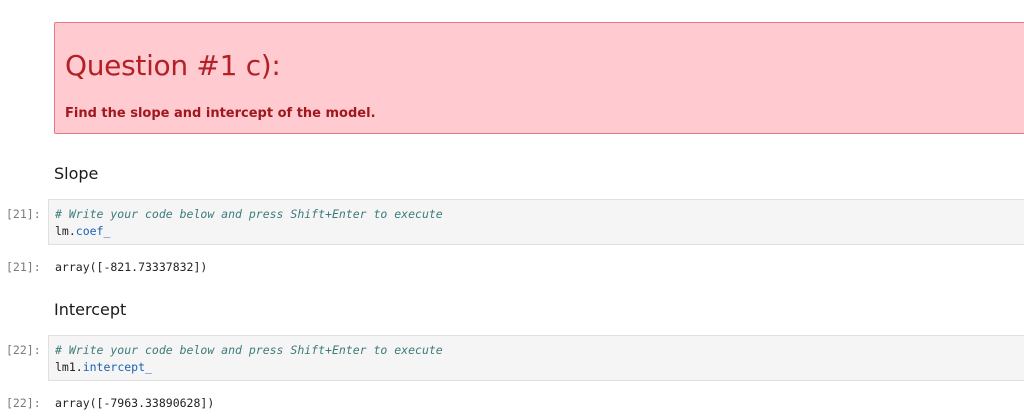 The height and width of the screenshot is (417, 1024). Describe the element at coordinates (173, 65) in the screenshot. I see `question-title: Question #1 c):` at that location.